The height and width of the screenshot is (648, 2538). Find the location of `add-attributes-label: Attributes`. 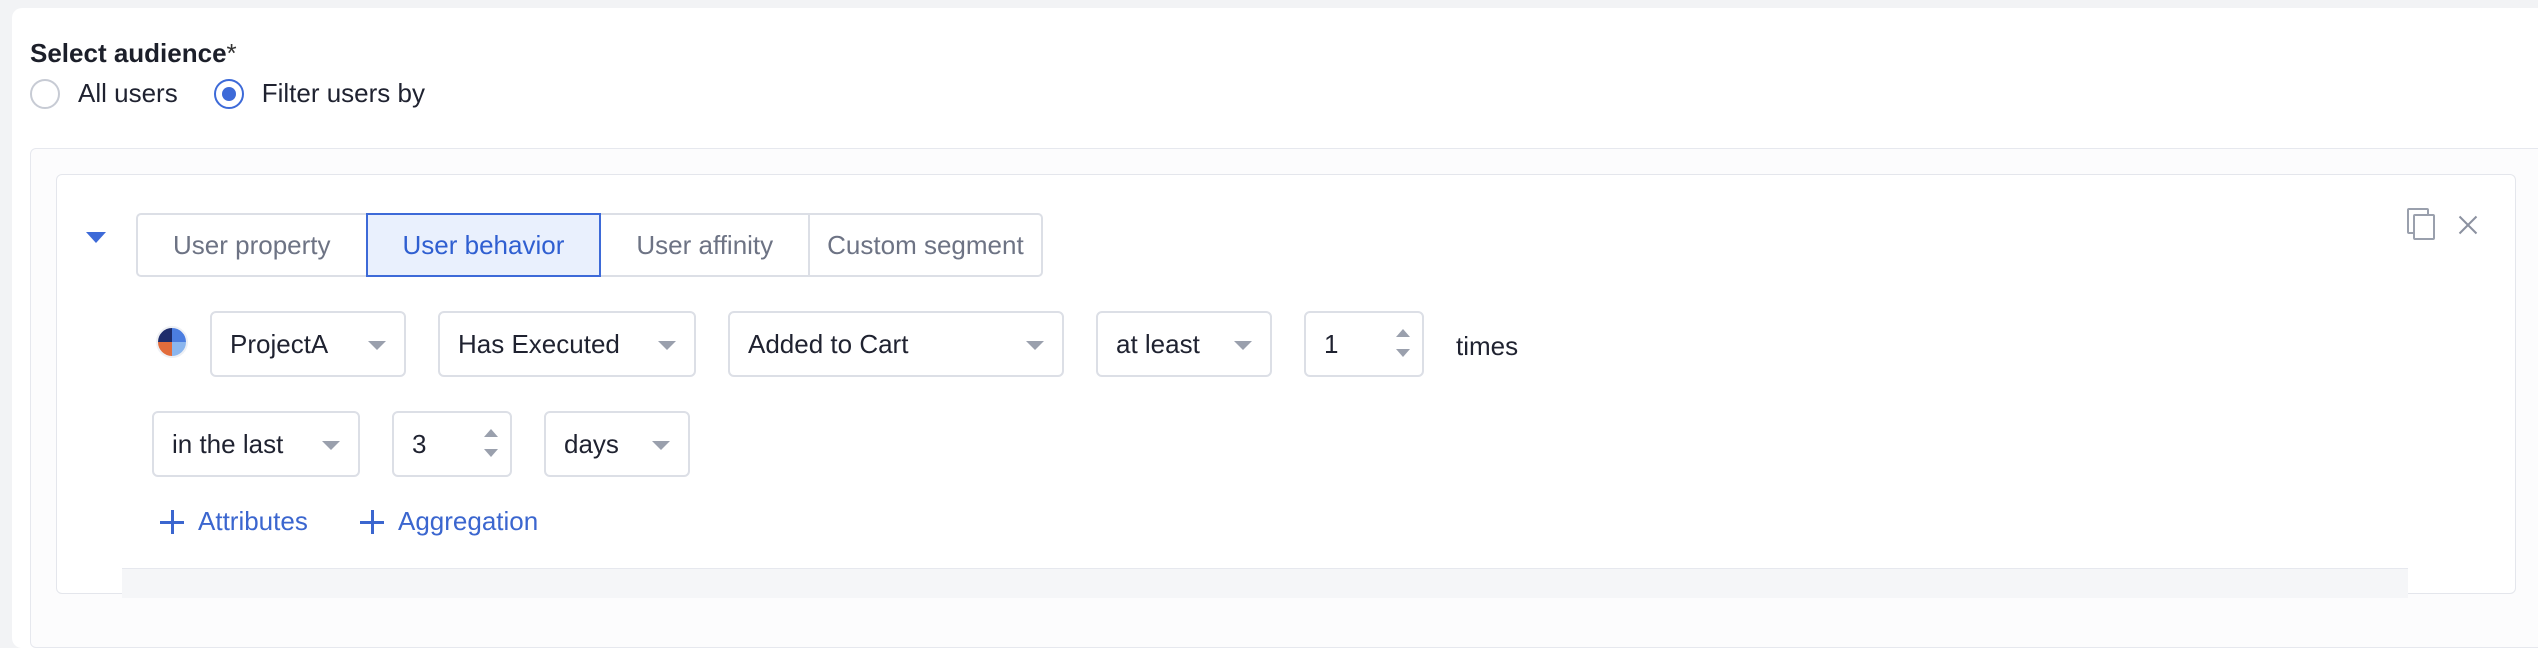

add-attributes-label: Attributes is located at coordinates (253, 521).